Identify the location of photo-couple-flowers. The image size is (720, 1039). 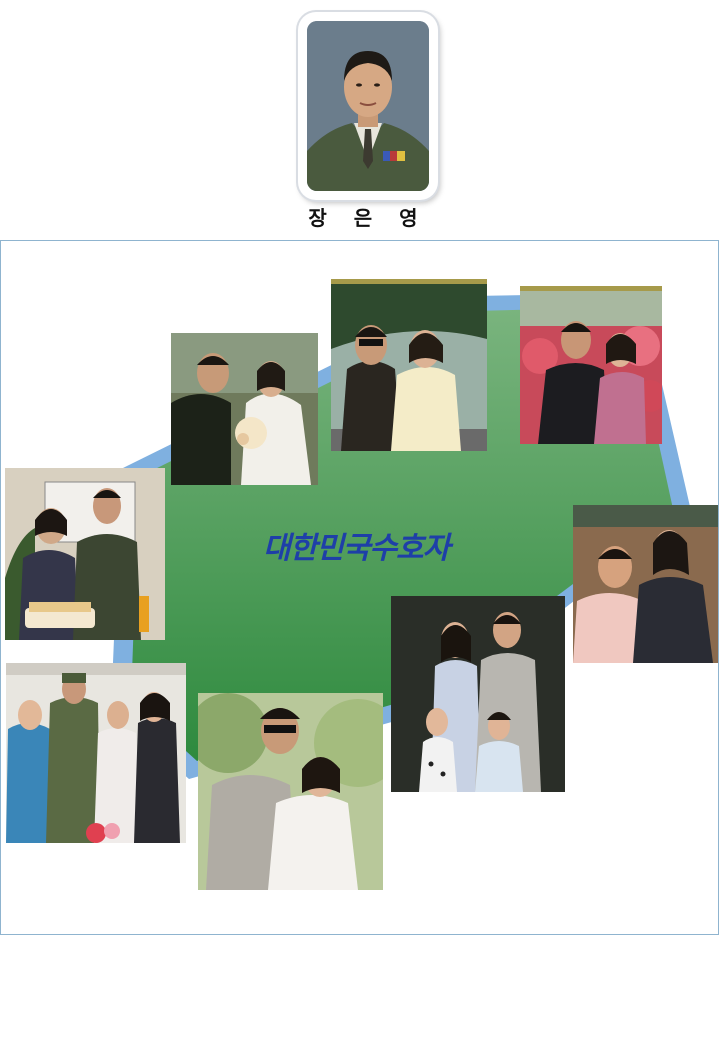
(591, 365).